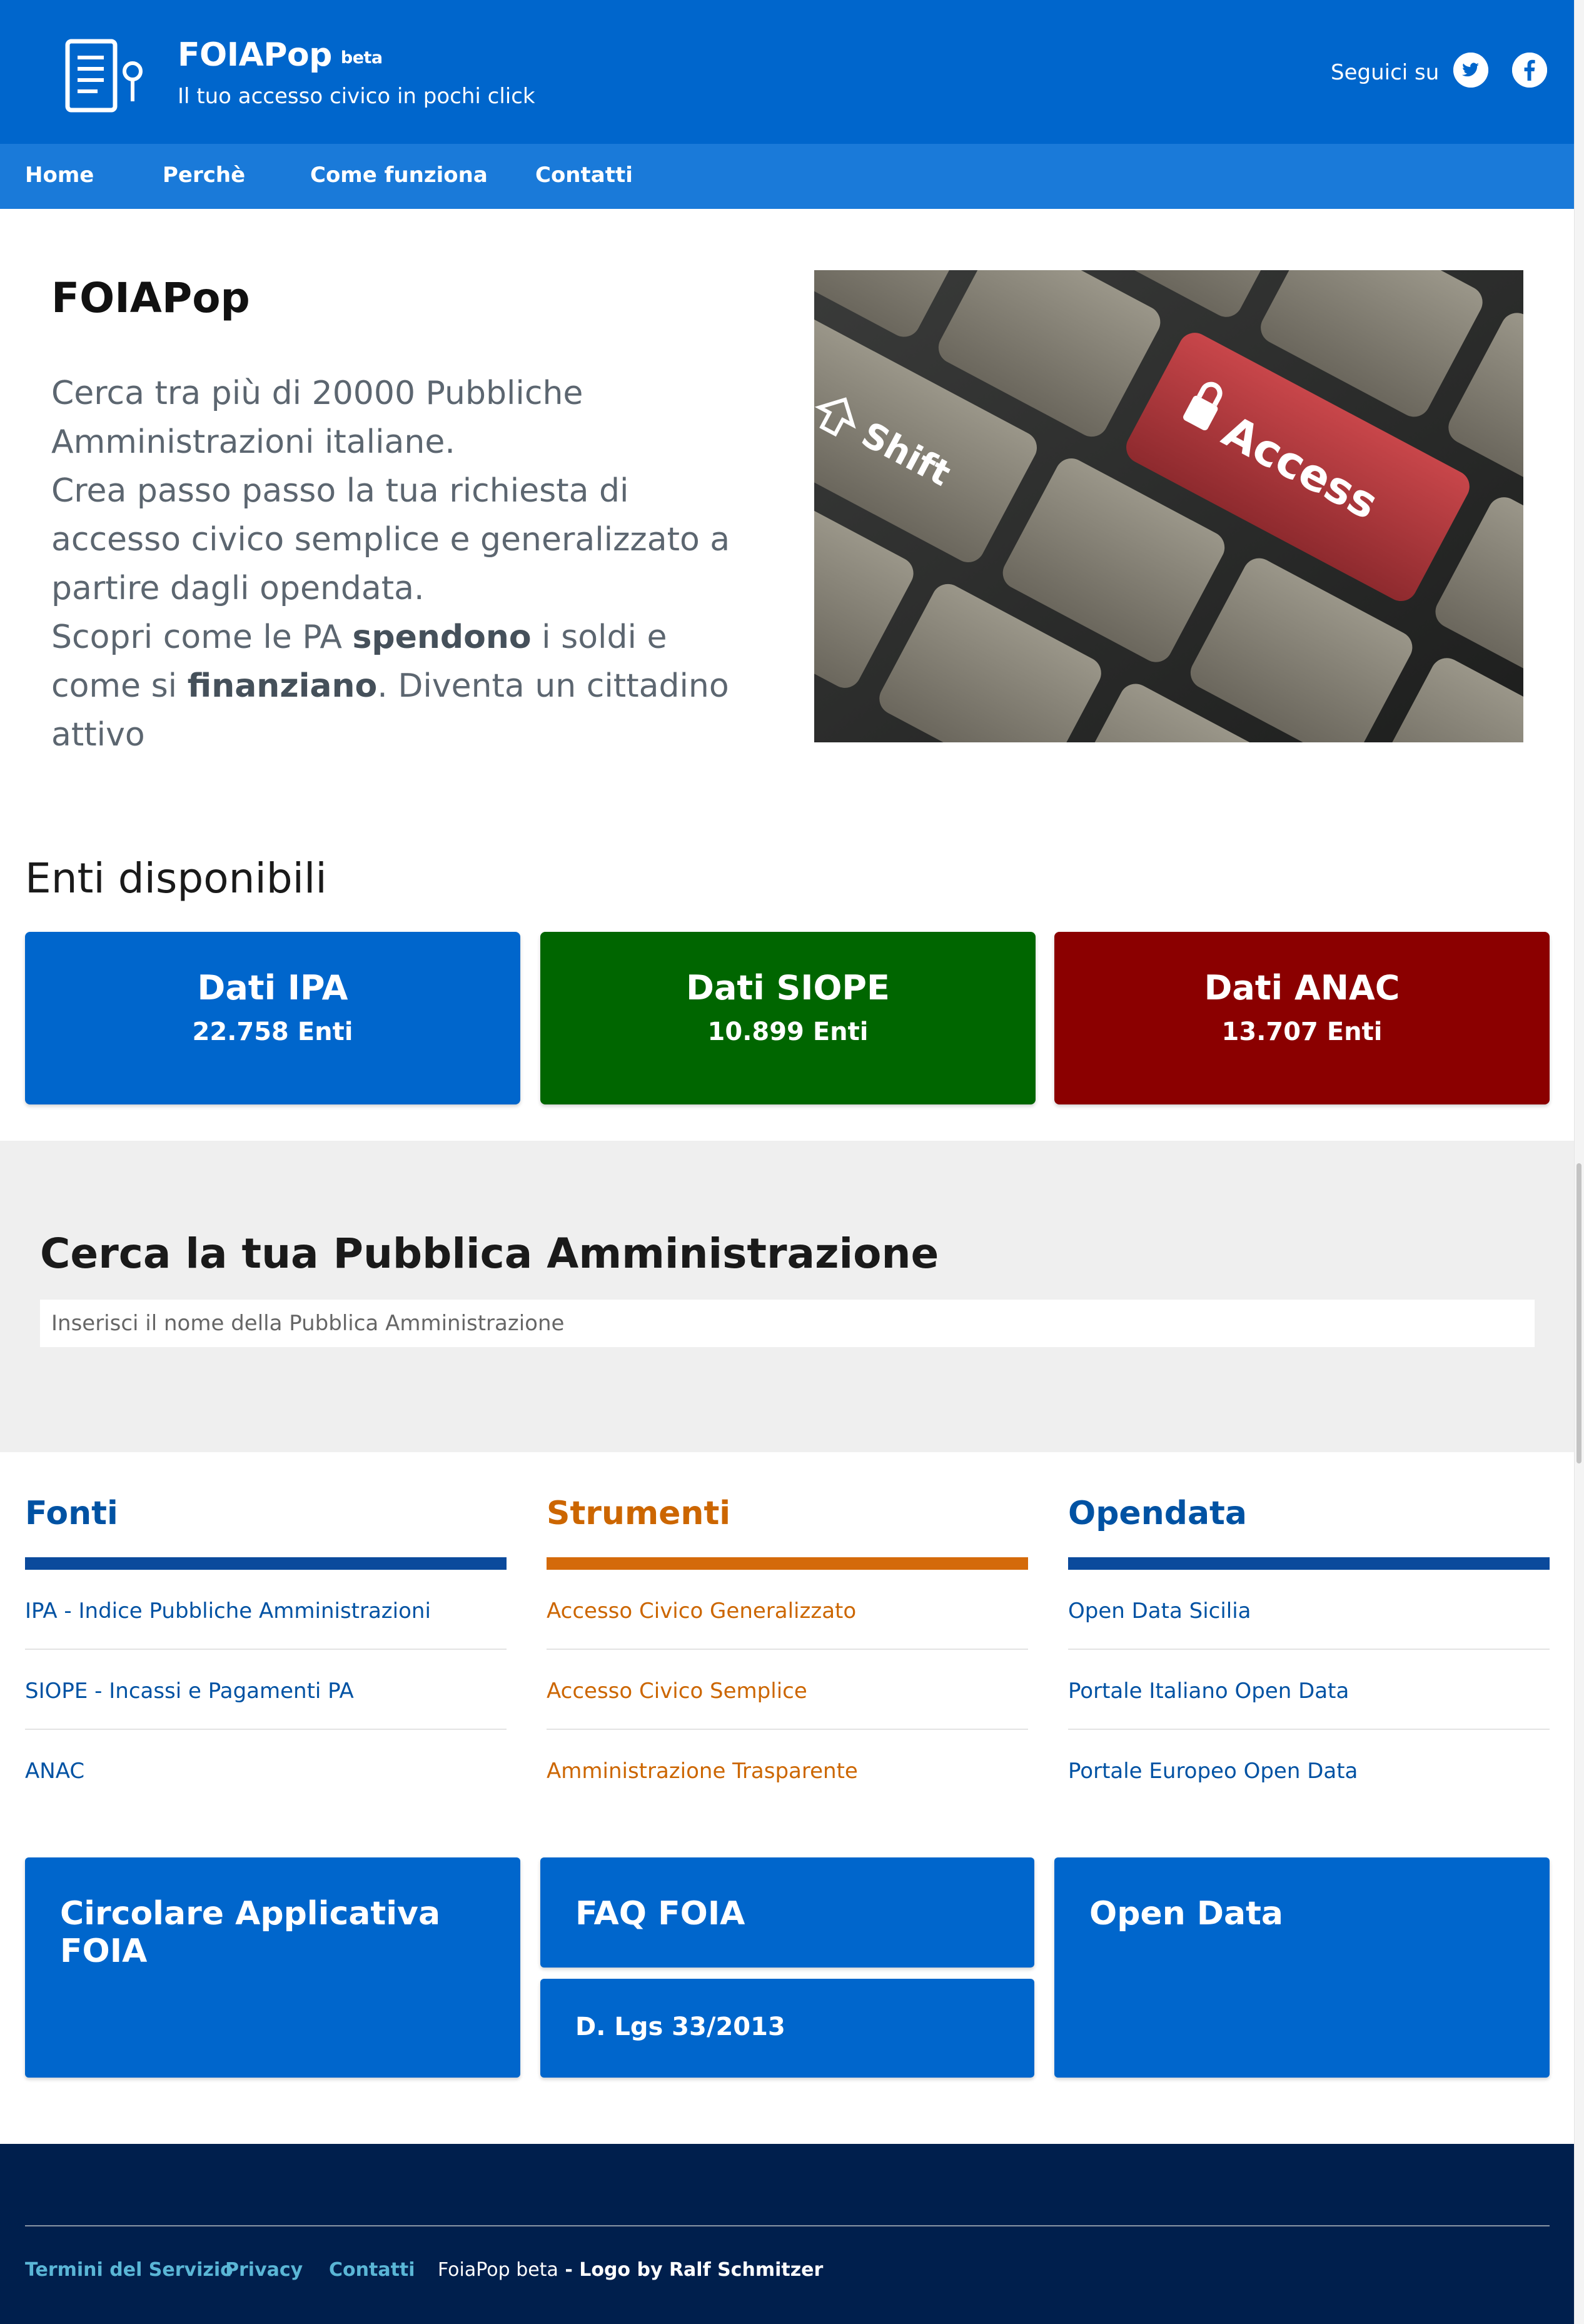 This screenshot has width=1584, height=2324. I want to click on ente-card-siope: Dati SIOPE 10.899 Enti, so click(788, 1018).